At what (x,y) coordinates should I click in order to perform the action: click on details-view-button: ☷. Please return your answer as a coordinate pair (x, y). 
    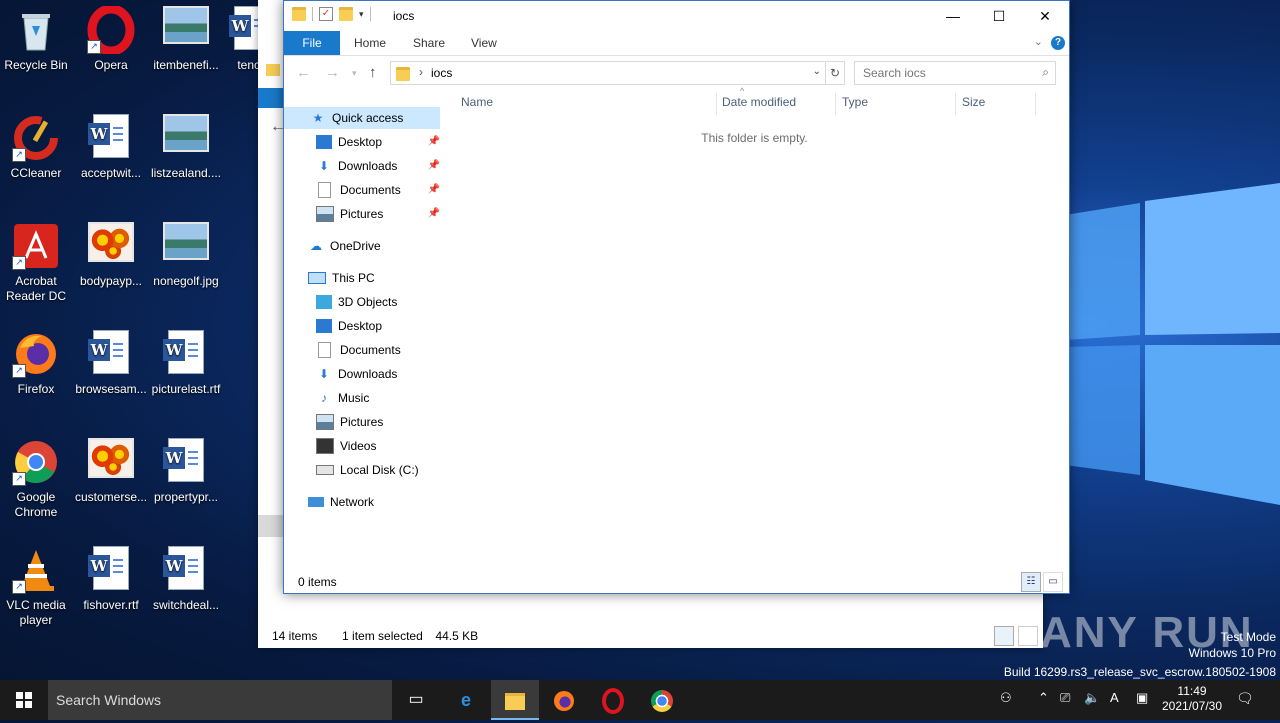
    Looking at the image, I should click on (1031, 582).